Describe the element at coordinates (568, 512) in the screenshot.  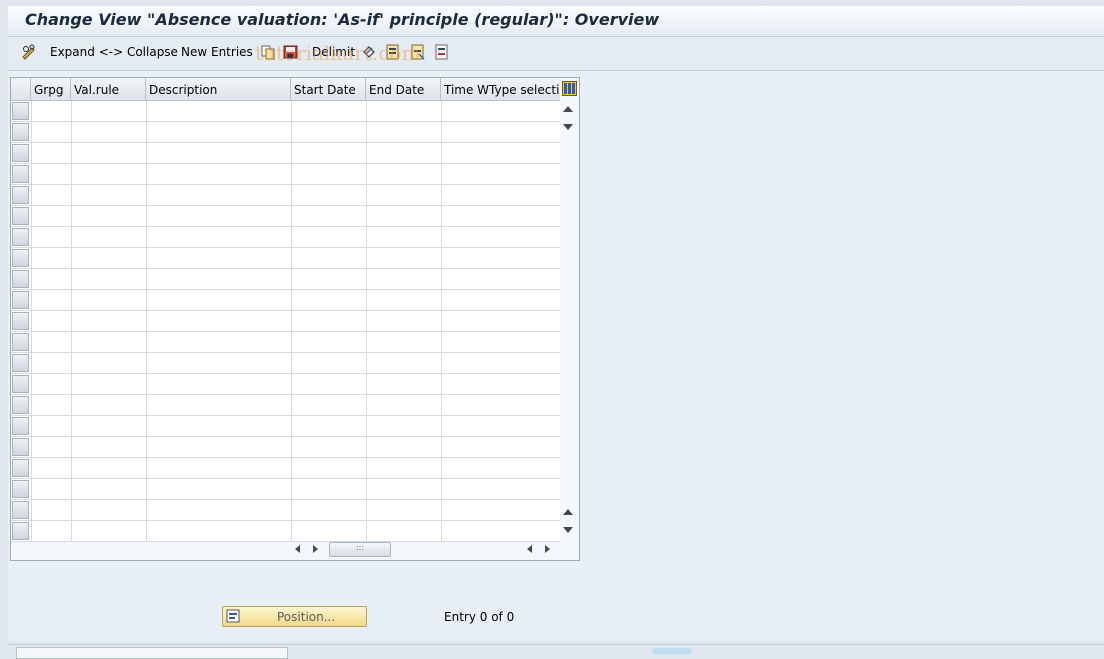
I see `scroll-page-up-icon` at that location.